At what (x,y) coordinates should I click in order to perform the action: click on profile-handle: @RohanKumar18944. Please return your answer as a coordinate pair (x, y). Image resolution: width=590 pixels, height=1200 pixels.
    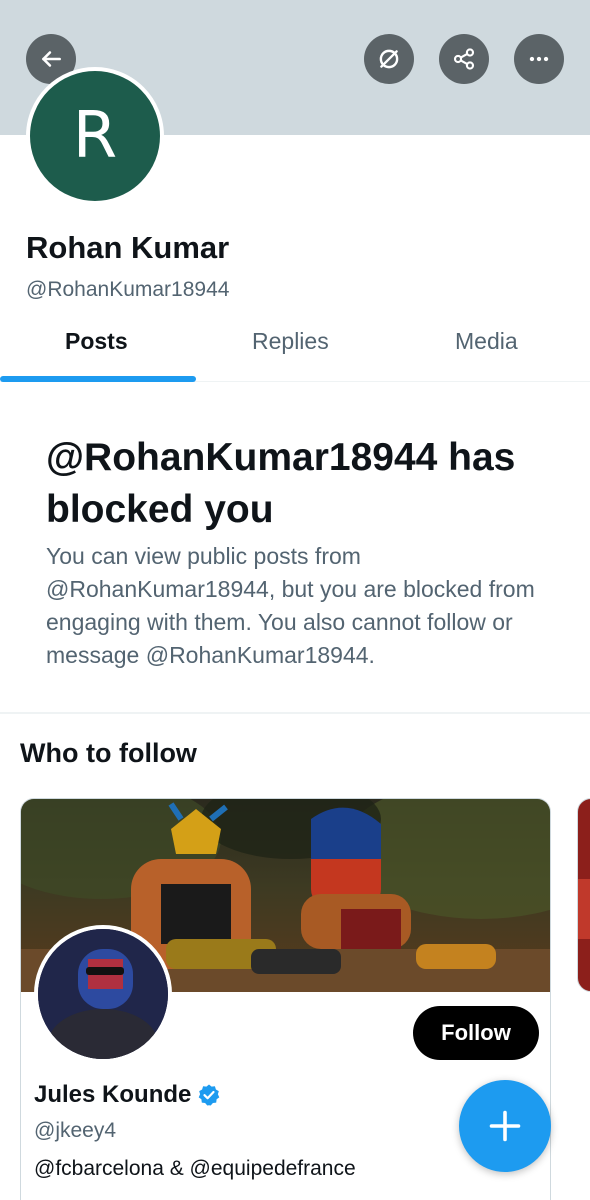
    Looking at the image, I should click on (128, 289).